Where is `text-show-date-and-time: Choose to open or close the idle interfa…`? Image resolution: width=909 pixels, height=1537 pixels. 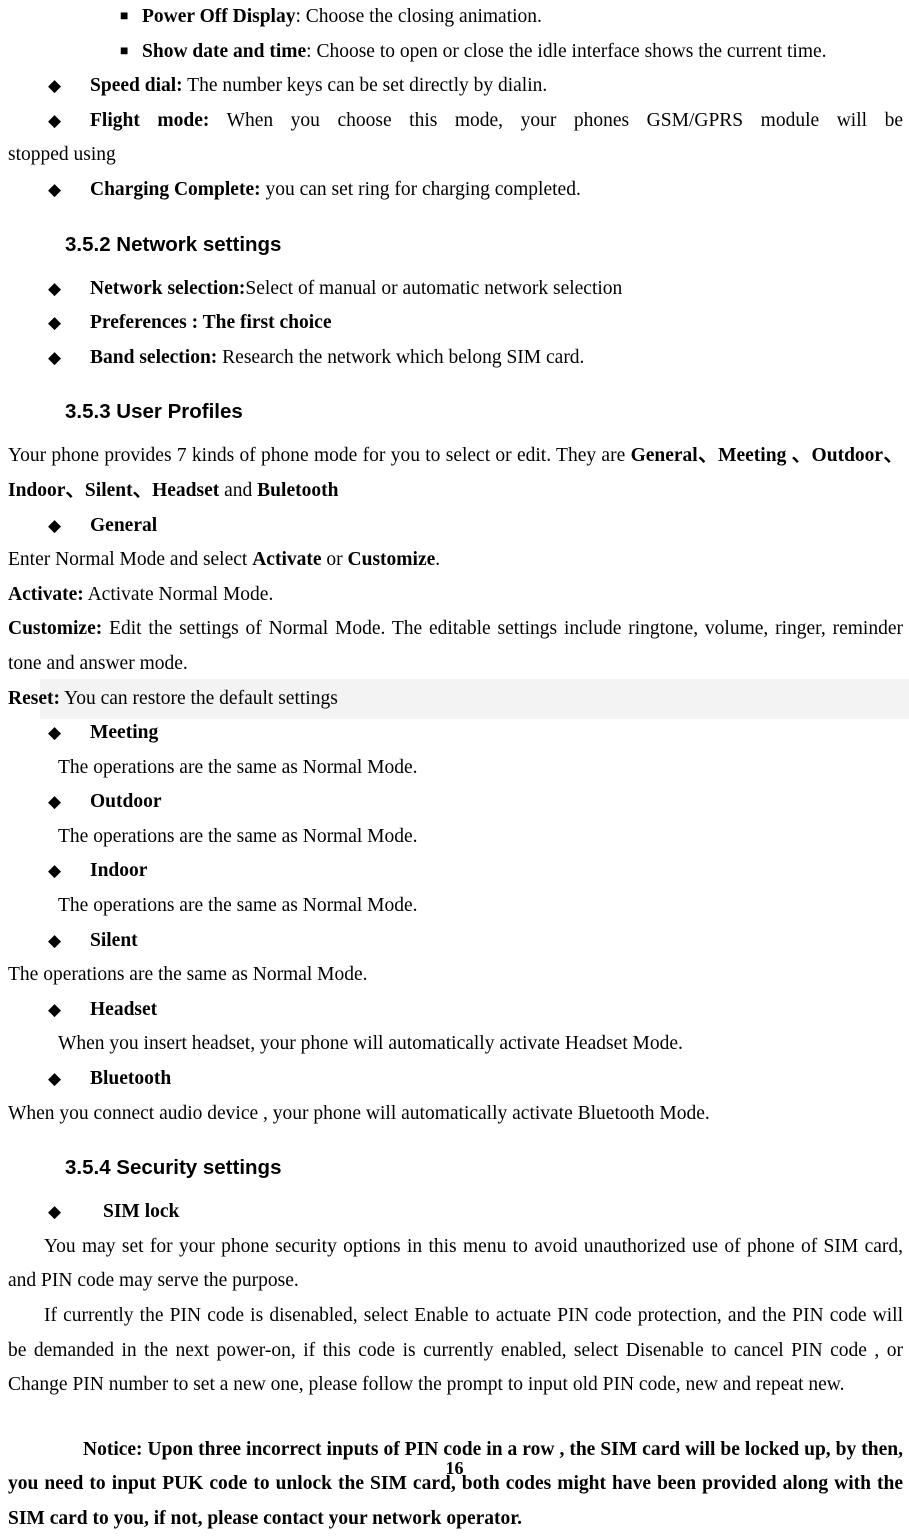 text-show-date-and-time: Choose to open or close the idle interfa… is located at coordinates (571, 51).